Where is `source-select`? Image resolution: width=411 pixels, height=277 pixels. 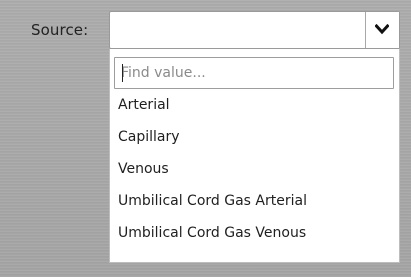
source-select is located at coordinates (254, 30).